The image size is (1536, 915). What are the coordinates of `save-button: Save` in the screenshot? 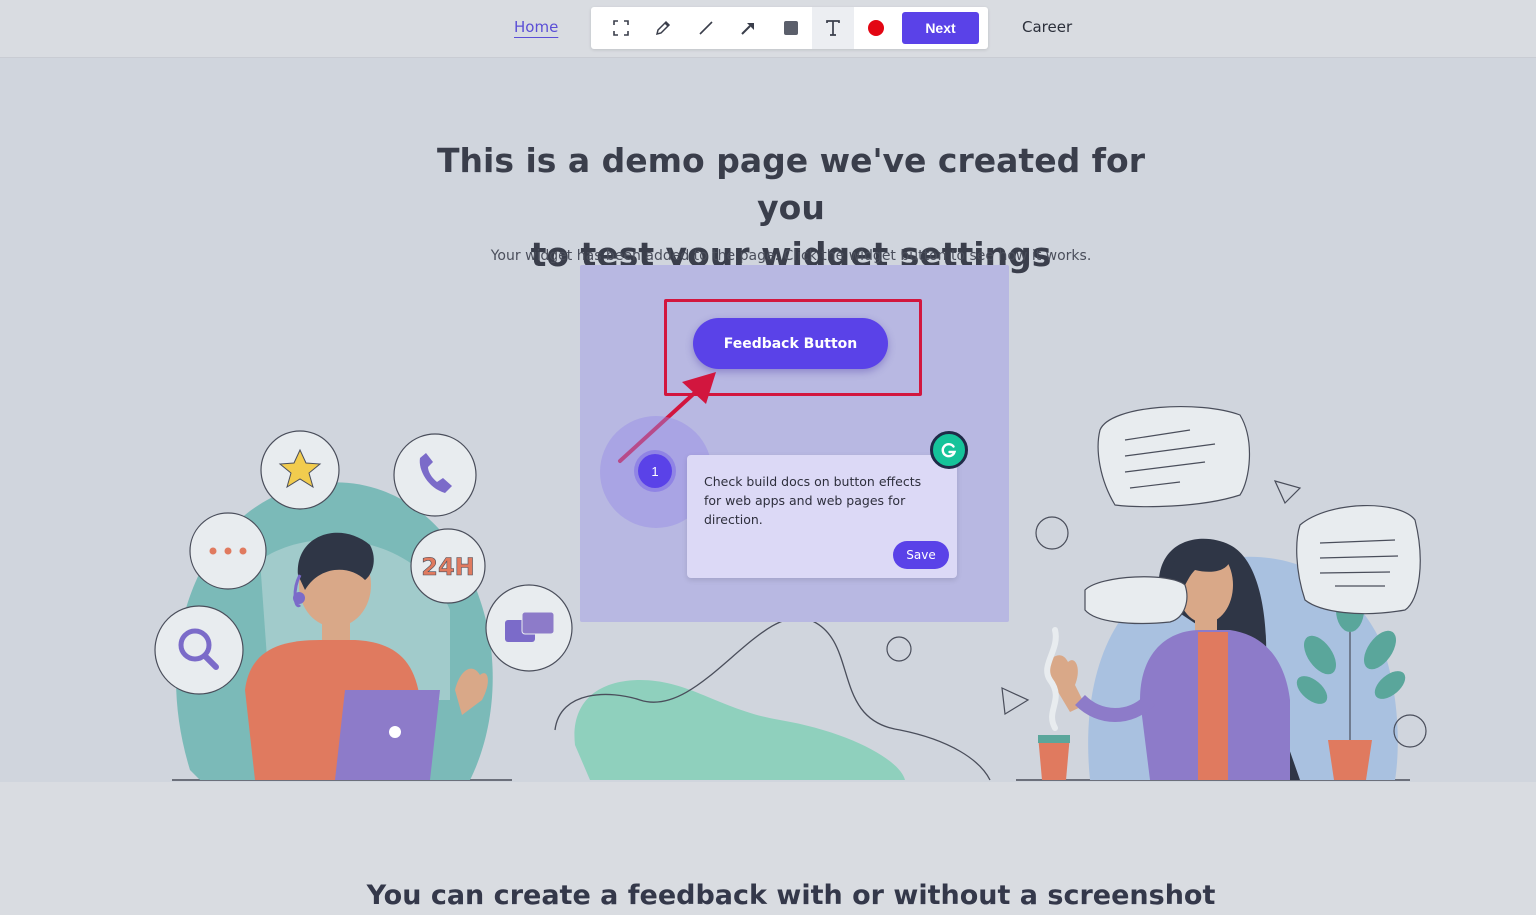 It's located at (921, 555).